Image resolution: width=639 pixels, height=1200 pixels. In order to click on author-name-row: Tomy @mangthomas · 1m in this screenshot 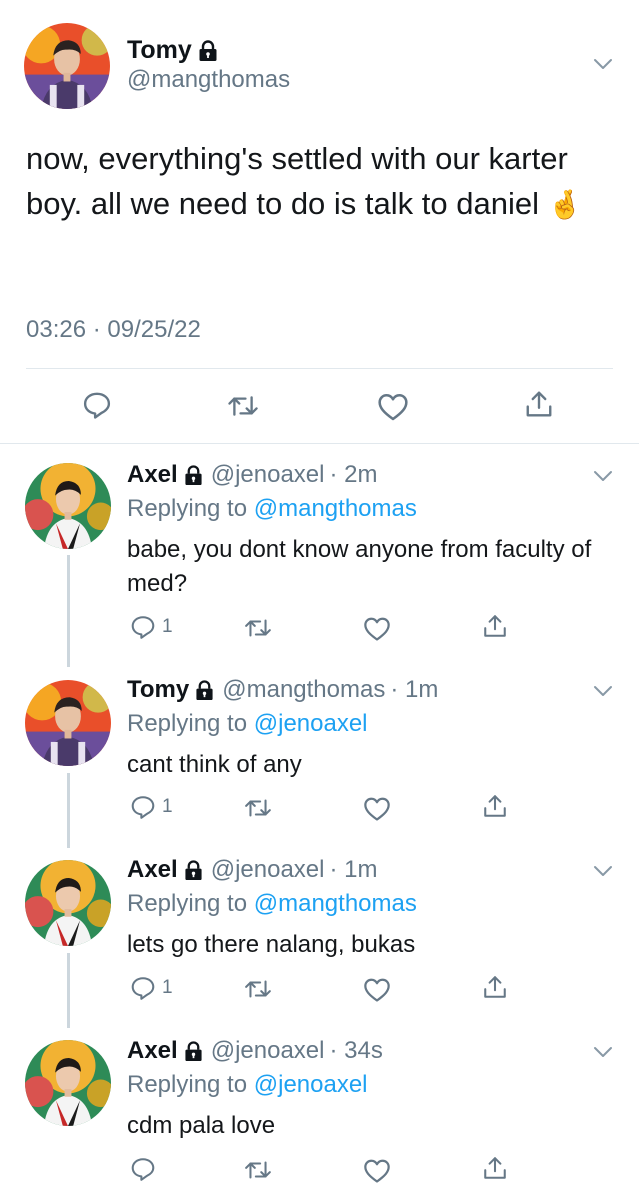, I will do `click(282, 690)`.